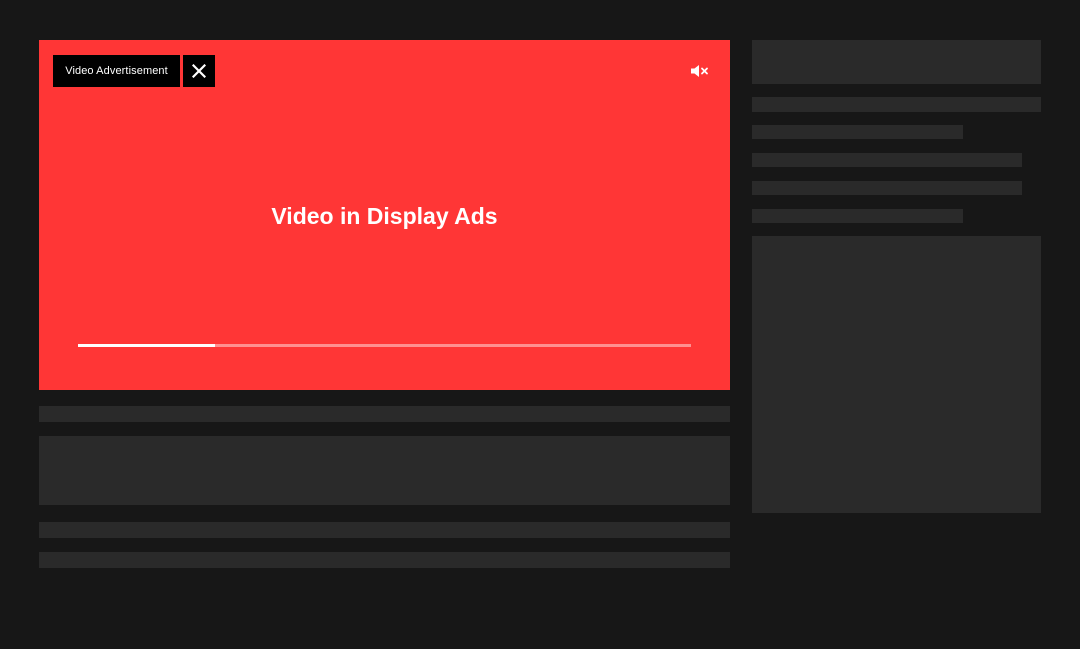 This screenshot has width=1080, height=649. What do you see at coordinates (896, 62) in the screenshot?
I see `sidebar-placeholder-header` at bounding box center [896, 62].